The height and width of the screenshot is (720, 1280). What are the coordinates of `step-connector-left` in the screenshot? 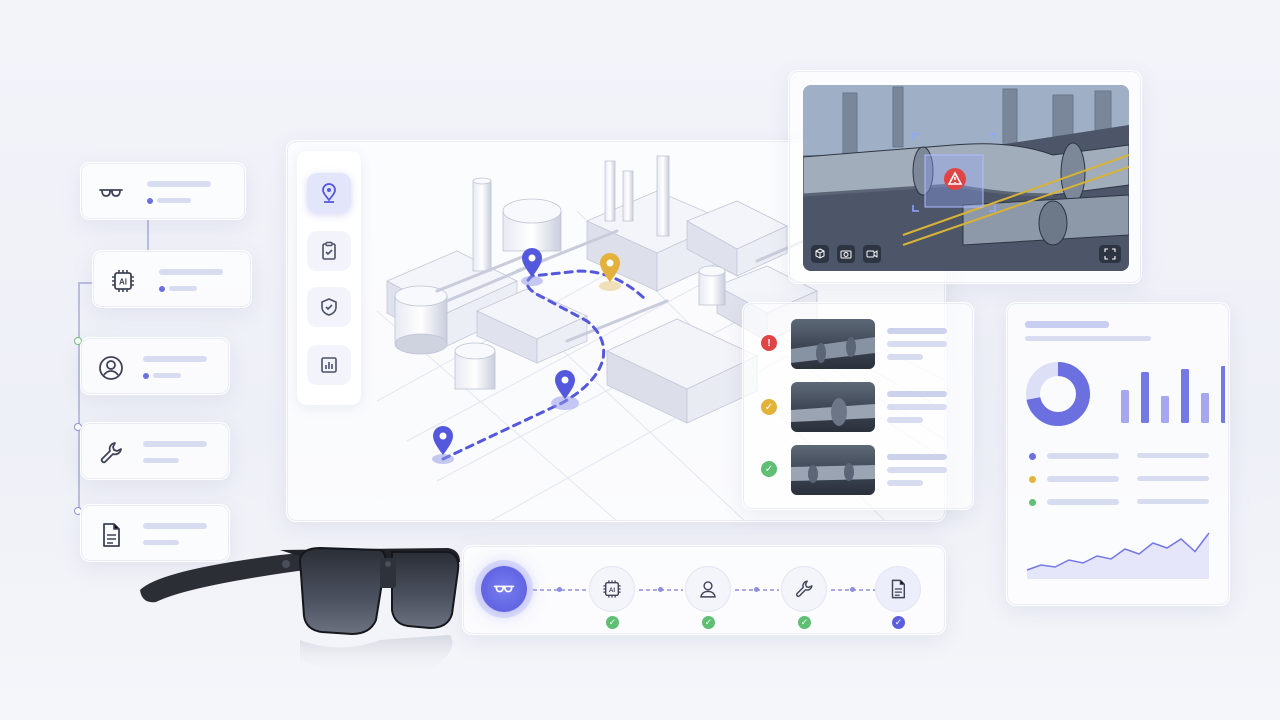 It's located at (79, 397).